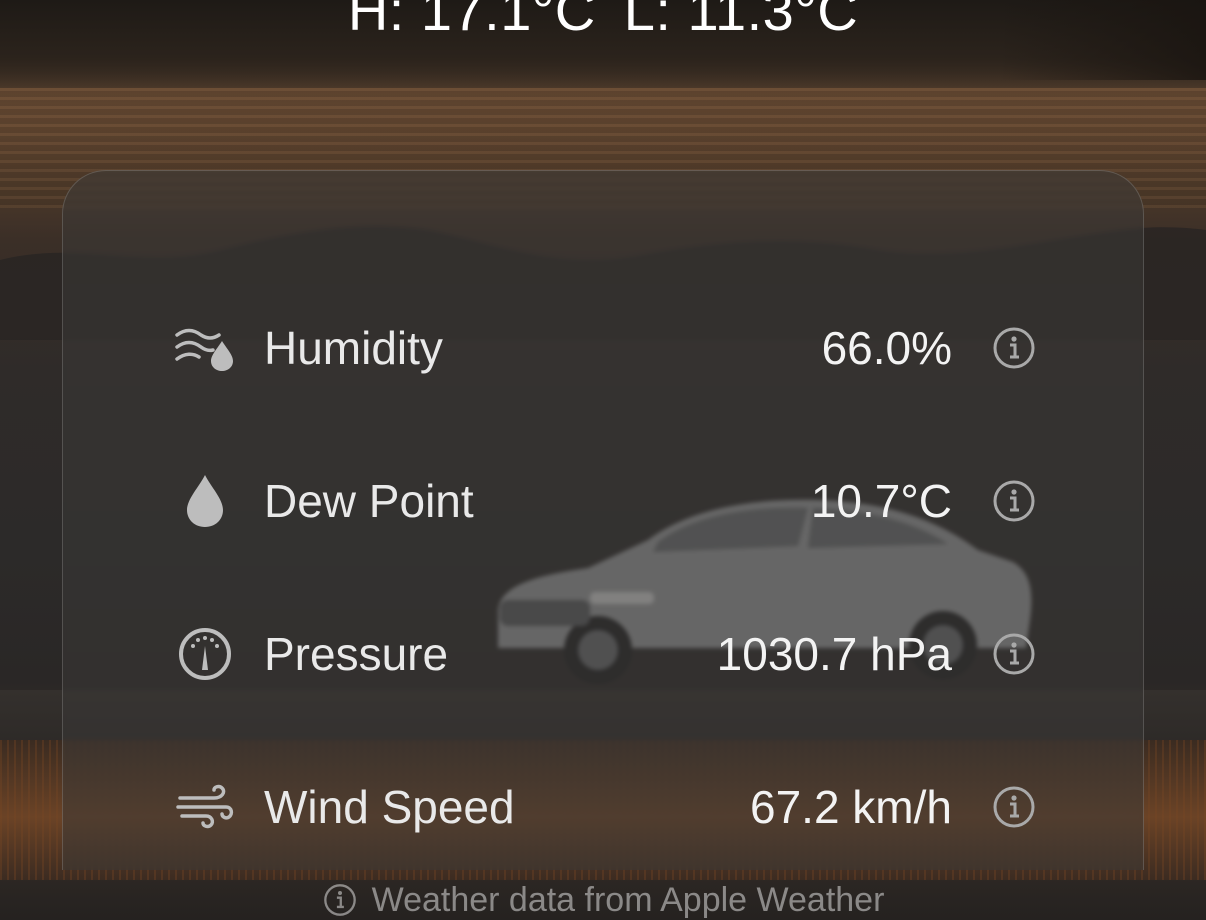  I want to click on metric-label: Pressure, so click(356, 654).